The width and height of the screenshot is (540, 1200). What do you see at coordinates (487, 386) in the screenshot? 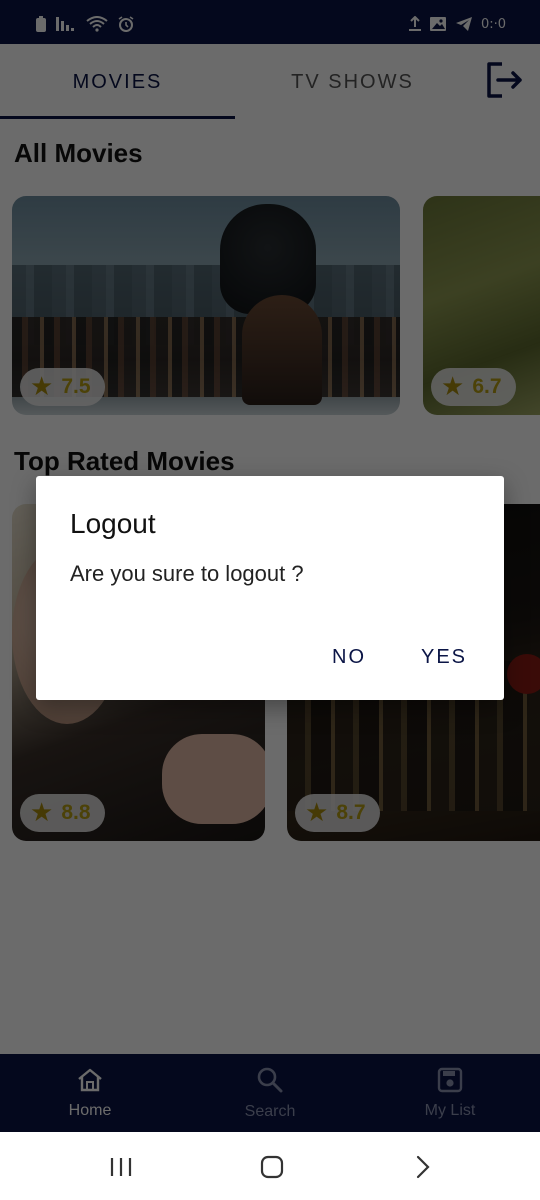
I see `rating-value: 6.7` at bounding box center [487, 386].